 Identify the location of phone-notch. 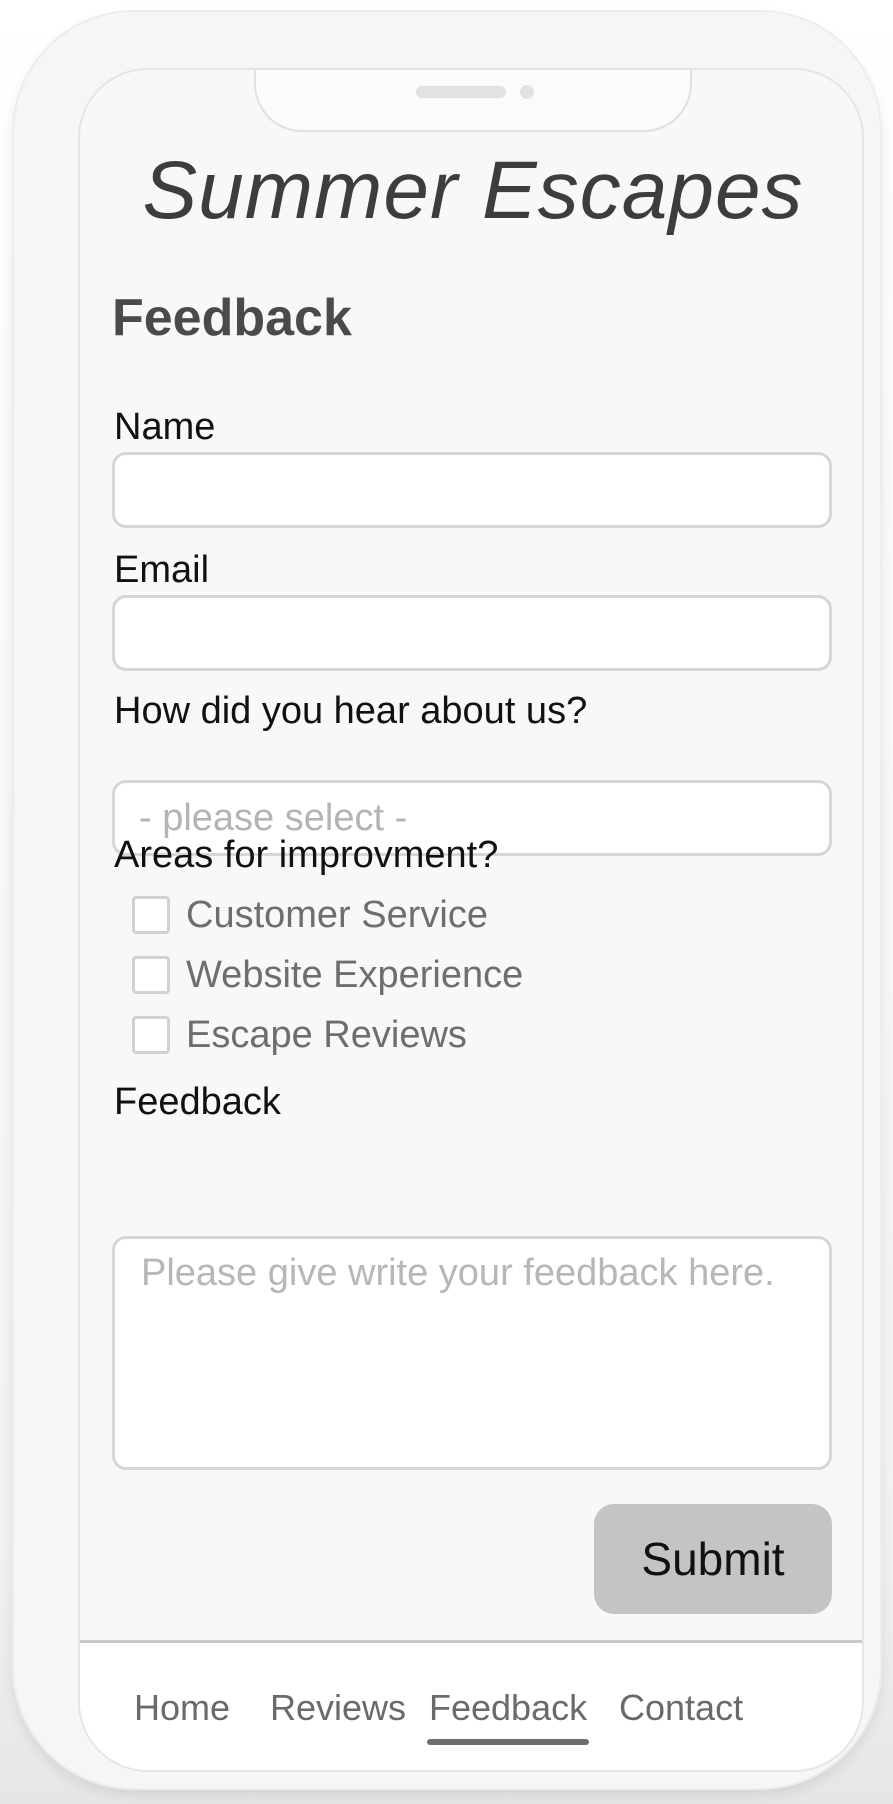
(473, 101).